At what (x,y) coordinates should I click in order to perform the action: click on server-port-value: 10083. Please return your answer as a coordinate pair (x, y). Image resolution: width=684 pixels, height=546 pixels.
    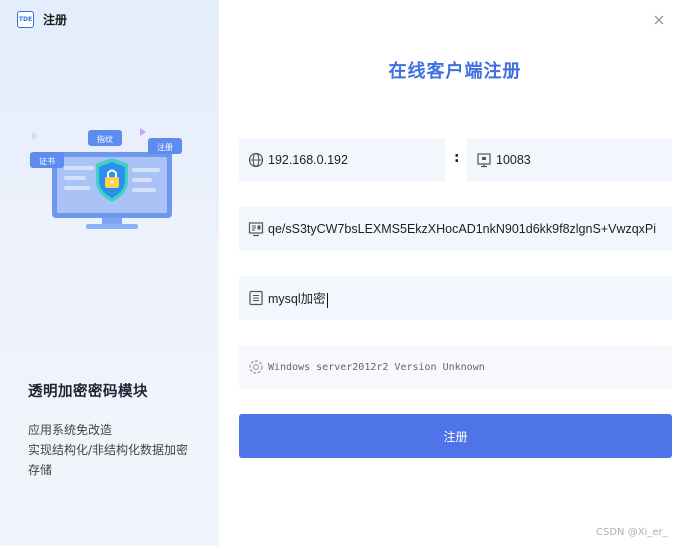
    Looking at the image, I should click on (513, 160).